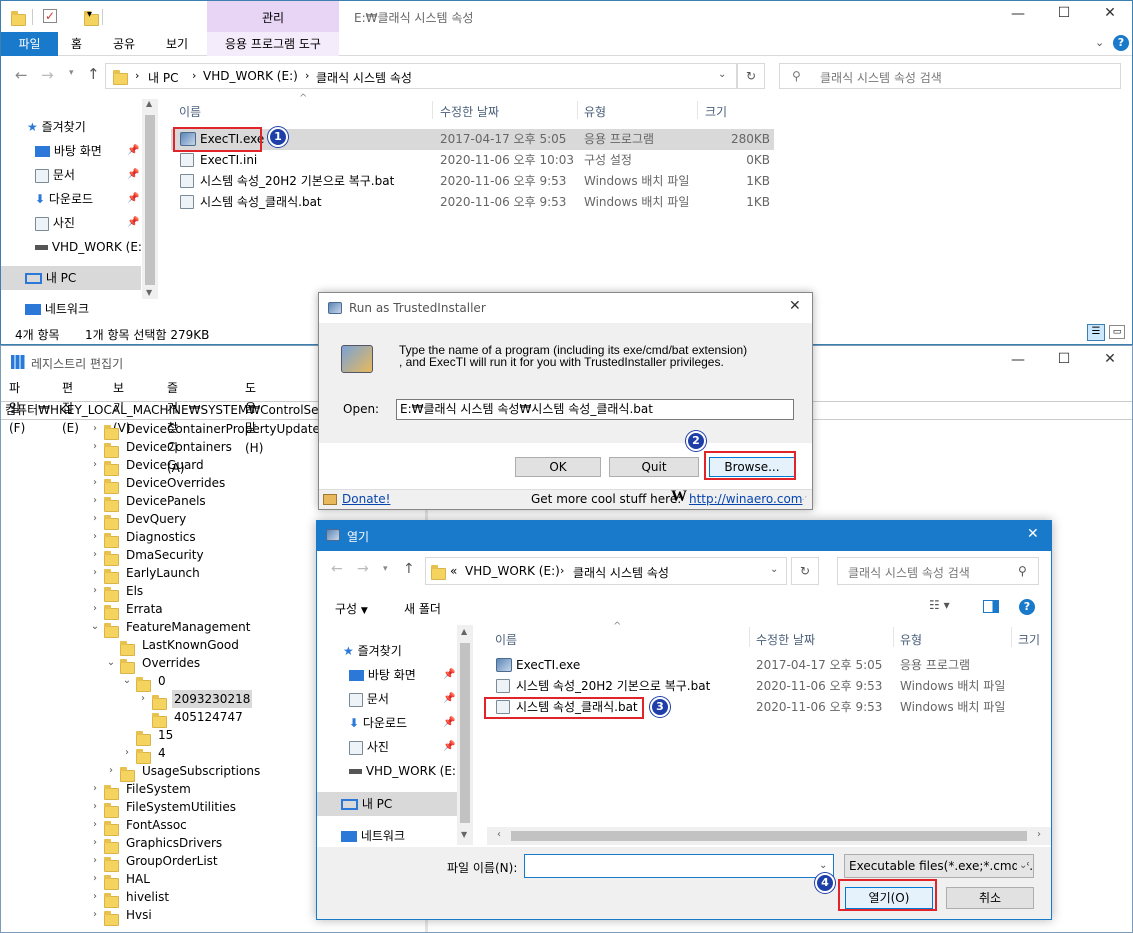 This screenshot has height=933, width=1133. I want to click on tree-node: › FileSystemUtilities, so click(118, 808).